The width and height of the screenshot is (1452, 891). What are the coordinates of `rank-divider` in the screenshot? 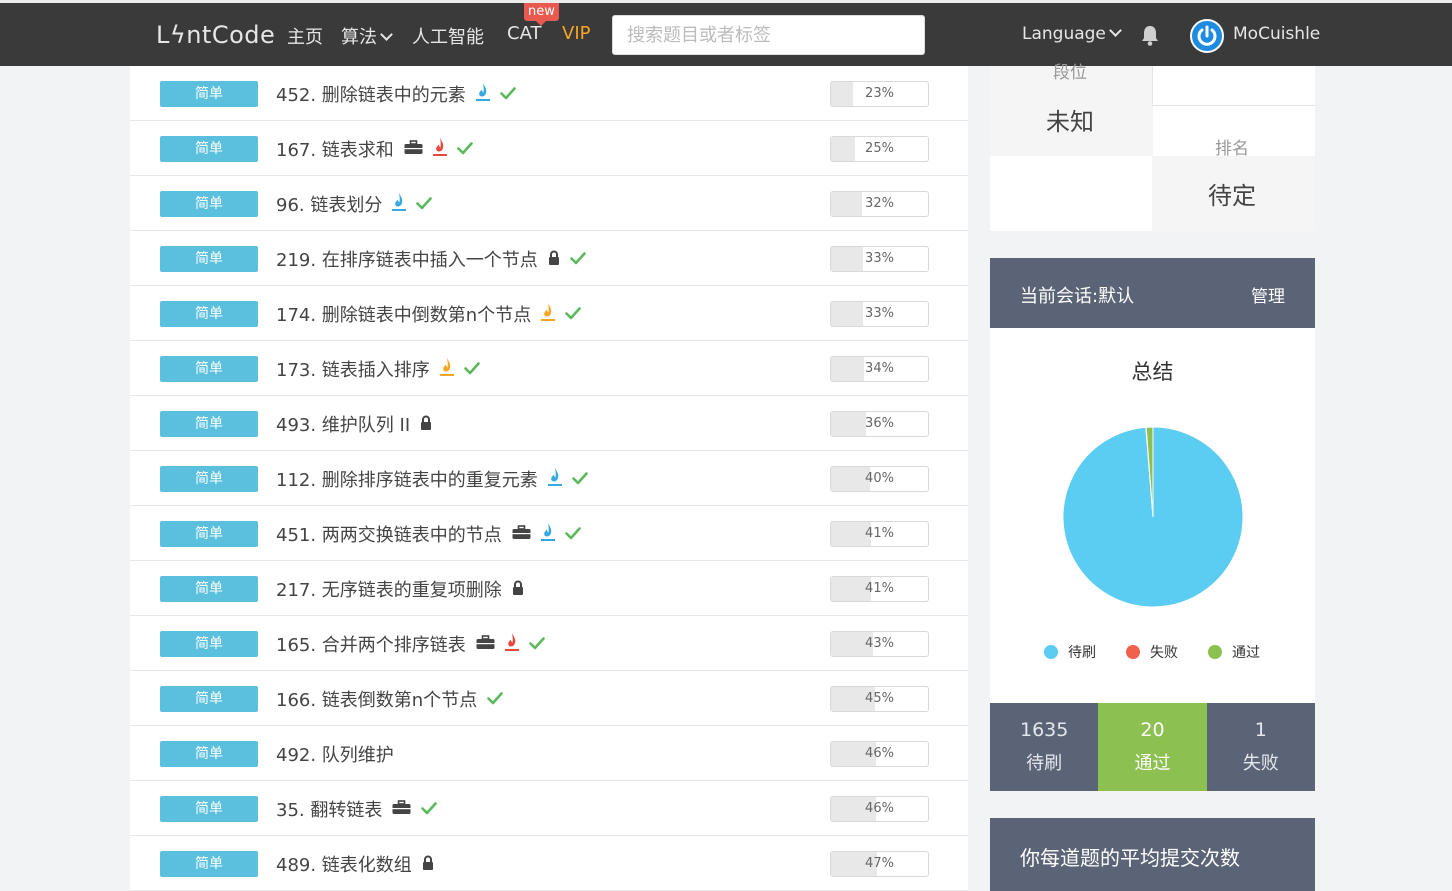 It's located at (1233, 86).